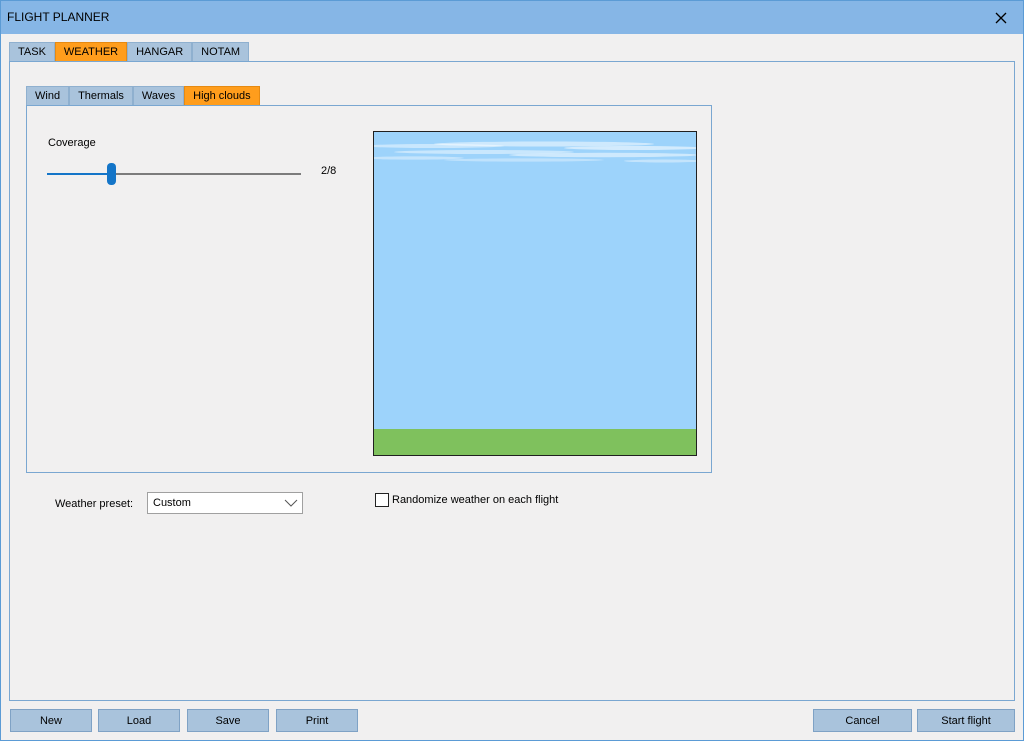 The width and height of the screenshot is (1024, 741). What do you see at coordinates (221, 51) in the screenshot?
I see `tab-notam: NOTAM` at bounding box center [221, 51].